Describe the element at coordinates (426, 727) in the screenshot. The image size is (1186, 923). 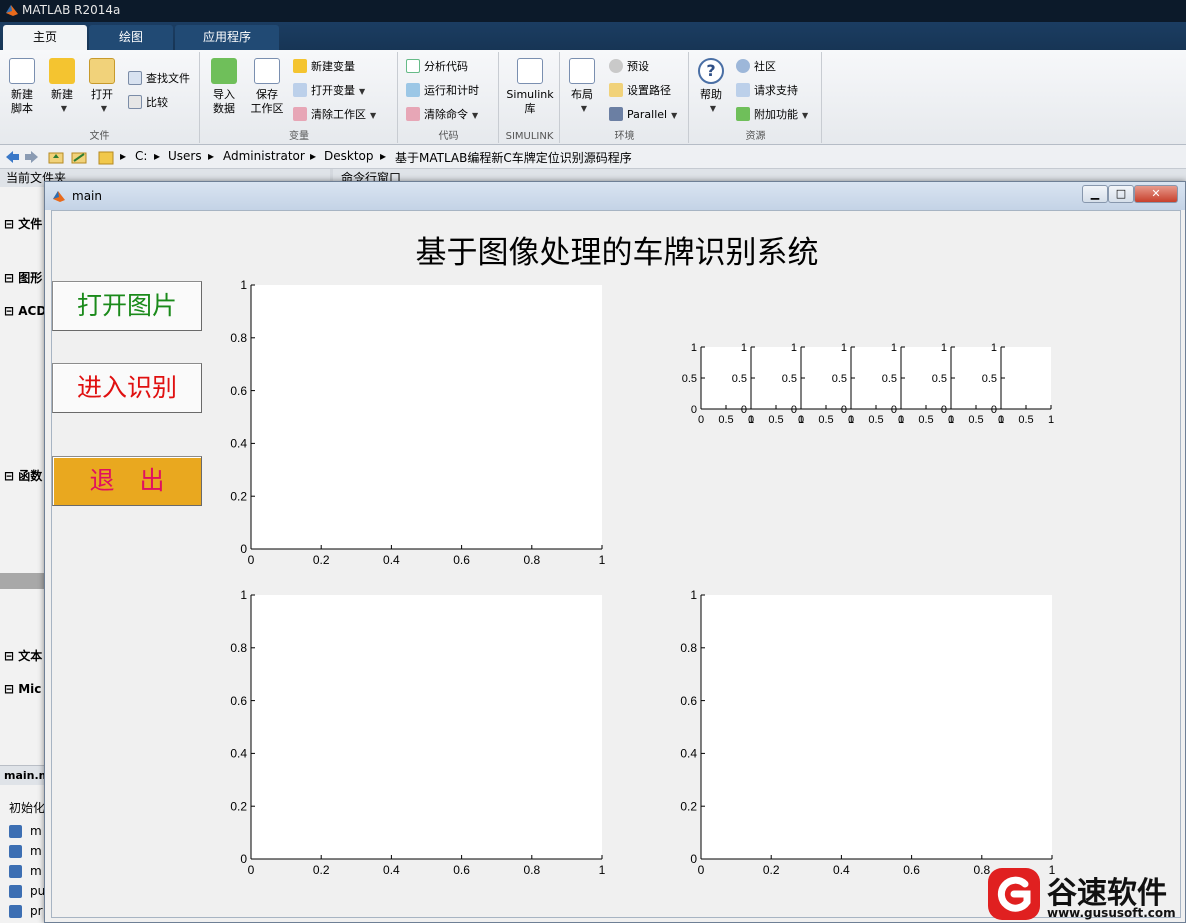
I see `axes-bottom-left-plot-area` at that location.